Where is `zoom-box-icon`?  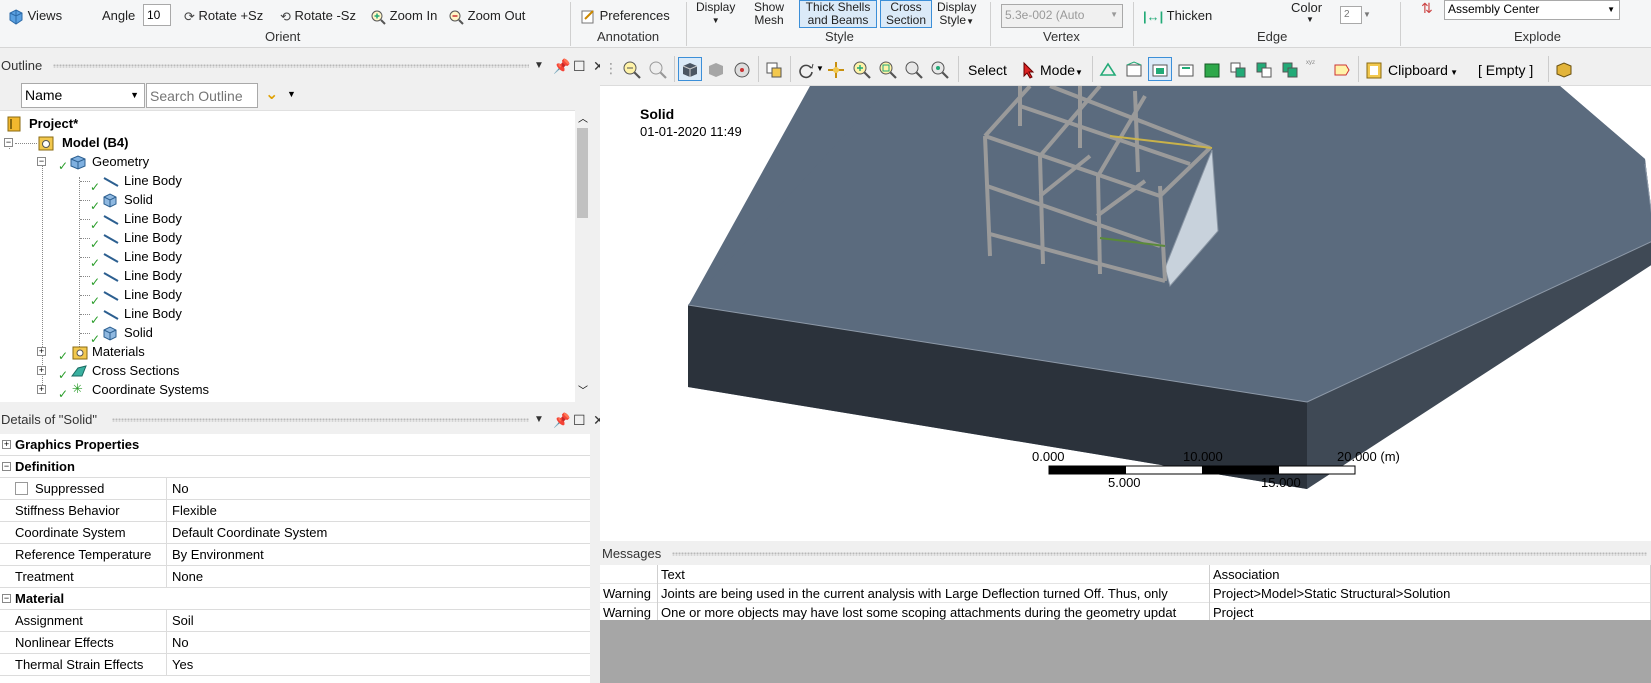
zoom-box-icon is located at coordinates (658, 70).